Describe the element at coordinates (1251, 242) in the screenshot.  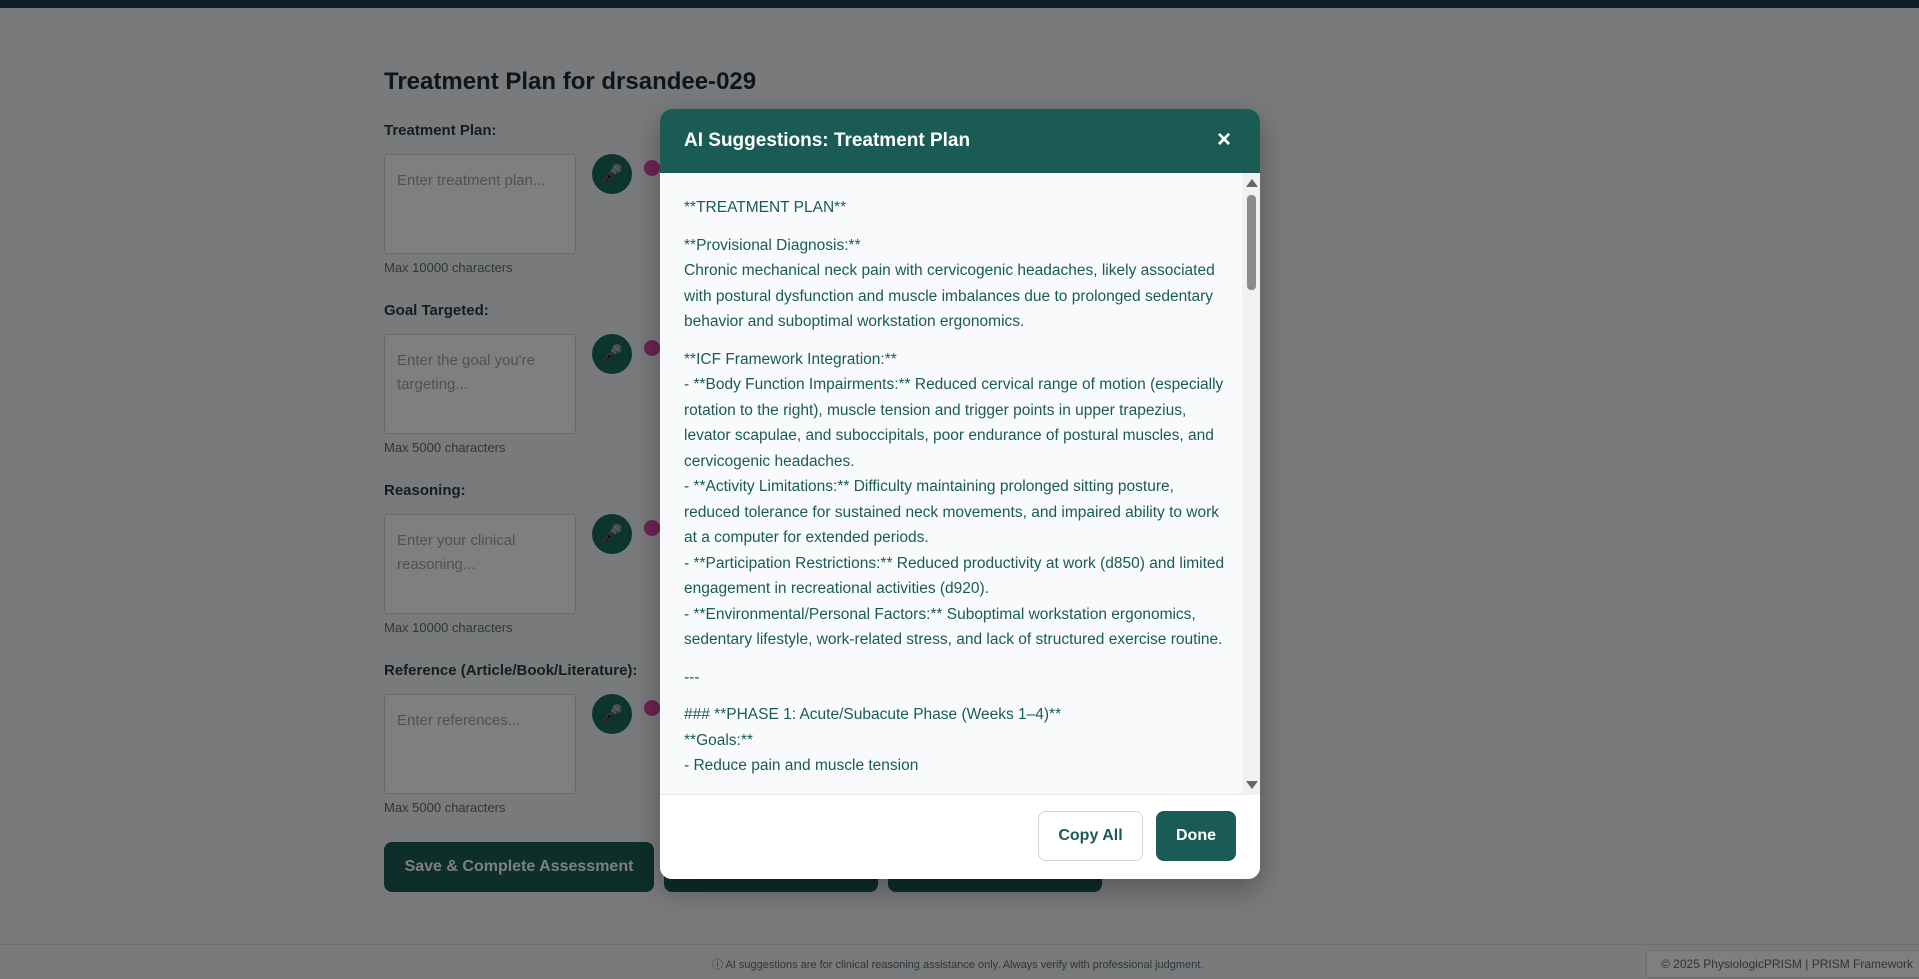
I see `scroll-thumb` at that location.